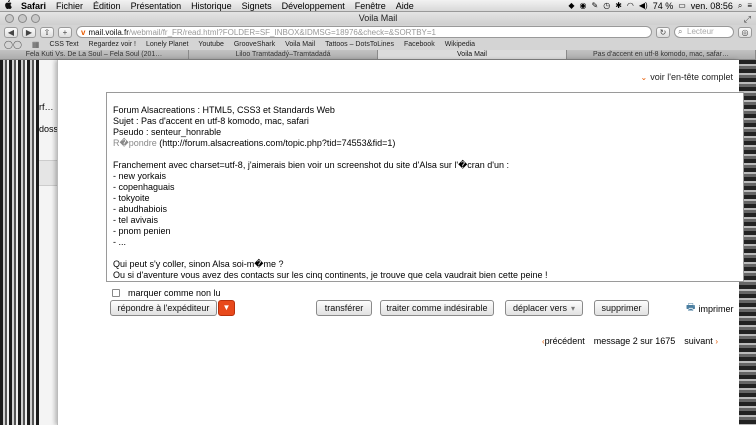 This screenshot has width=756, height=425. What do you see at coordinates (47, 32) in the screenshot?
I see `share-button: ⇧` at bounding box center [47, 32].